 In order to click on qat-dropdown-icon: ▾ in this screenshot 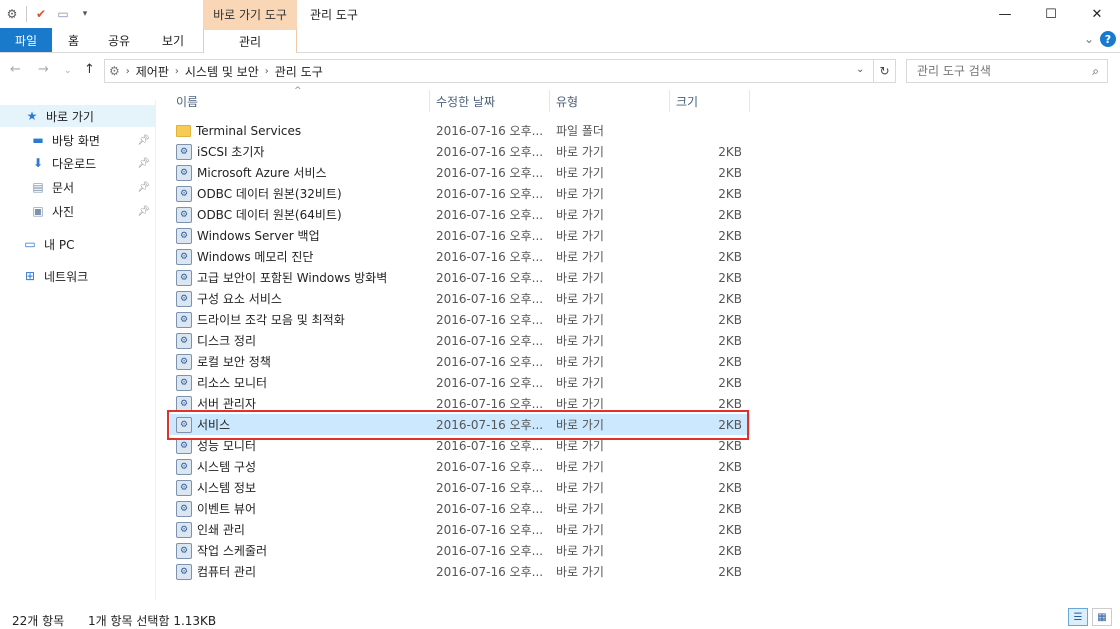, I will do `click(85, 14)`.